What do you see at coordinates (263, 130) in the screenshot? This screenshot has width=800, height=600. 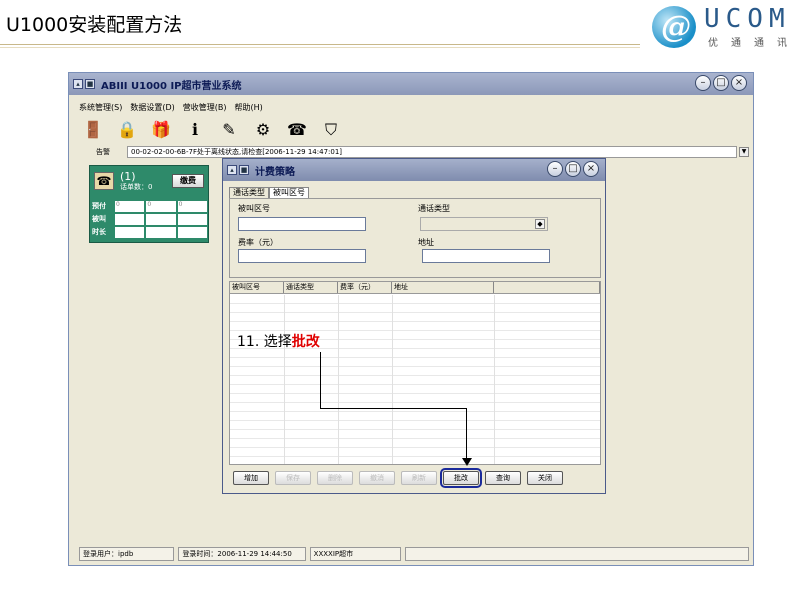 I see `settings-icon: ⚙` at bounding box center [263, 130].